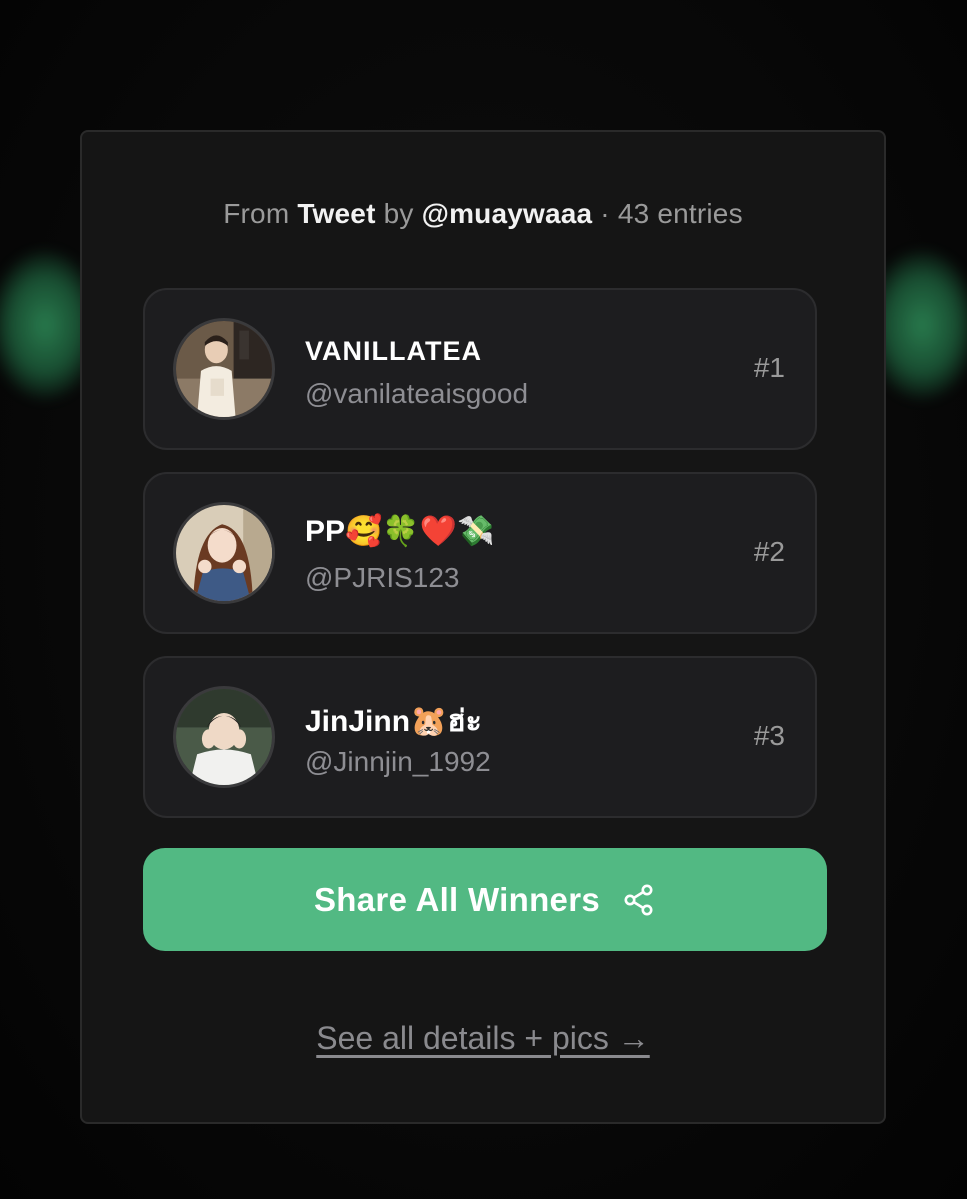 The height and width of the screenshot is (1199, 967). Describe the element at coordinates (480, 369) in the screenshot. I see `winner-row-1: VANILLATEA @vanilateaisgood #1` at that location.